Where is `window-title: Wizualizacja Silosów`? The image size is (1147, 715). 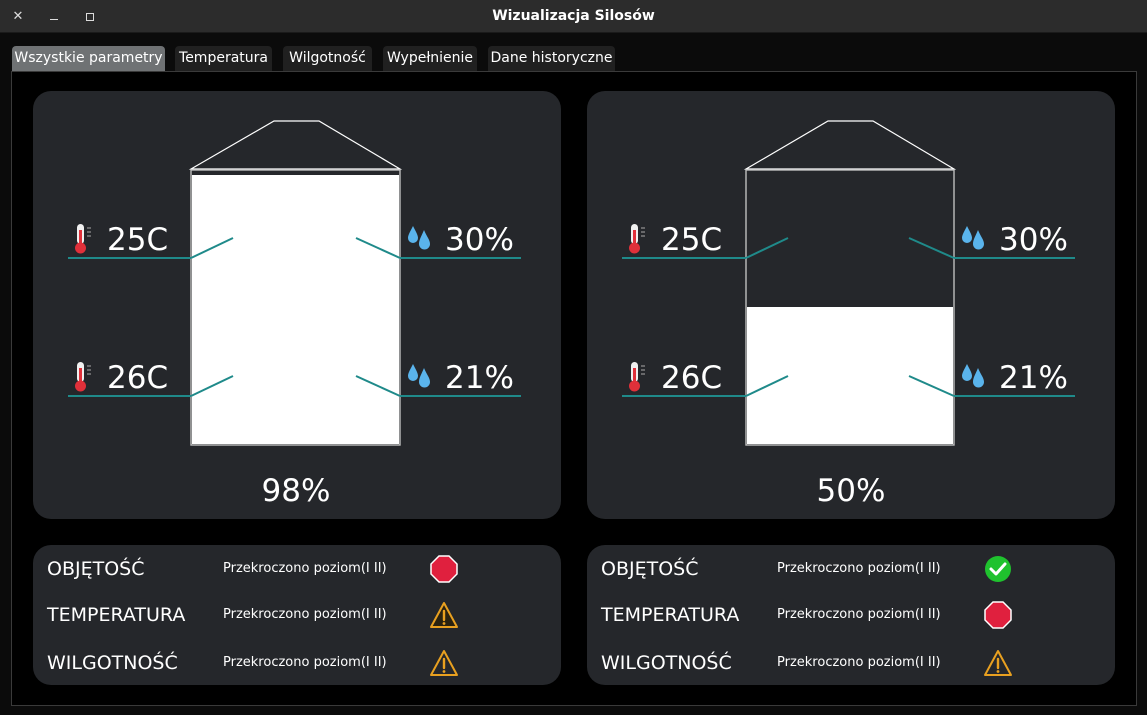 window-title: Wizualizacja Silosów is located at coordinates (573, 16).